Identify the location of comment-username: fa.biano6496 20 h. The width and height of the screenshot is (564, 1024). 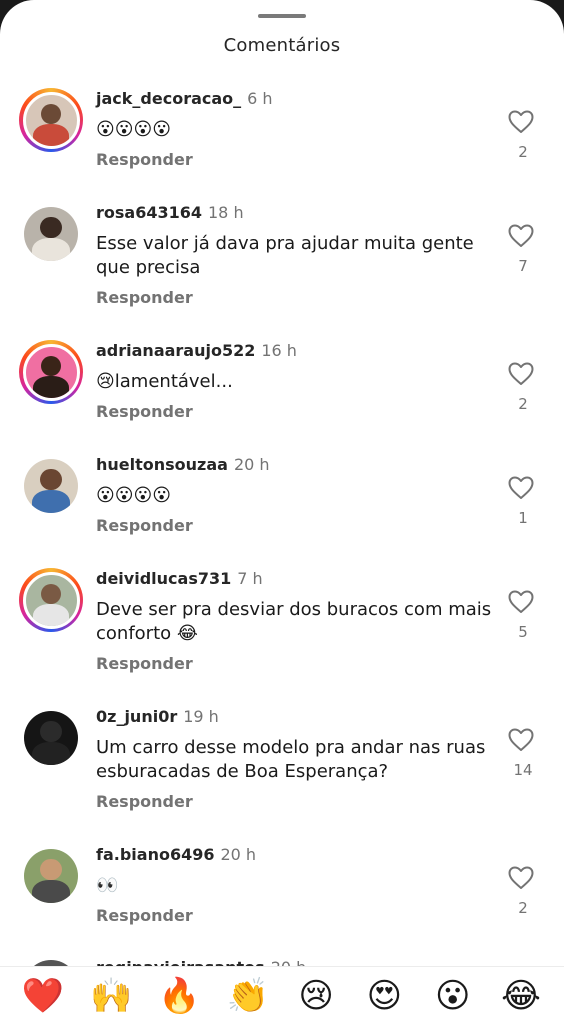
(176, 854).